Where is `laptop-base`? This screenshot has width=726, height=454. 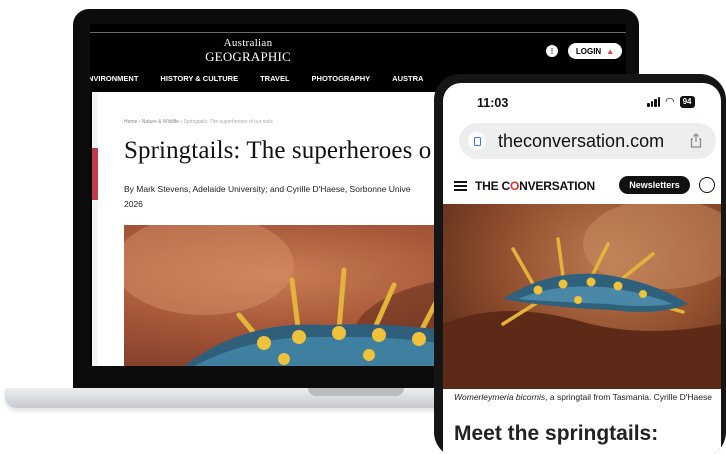
laptop-base is located at coordinates (245, 398).